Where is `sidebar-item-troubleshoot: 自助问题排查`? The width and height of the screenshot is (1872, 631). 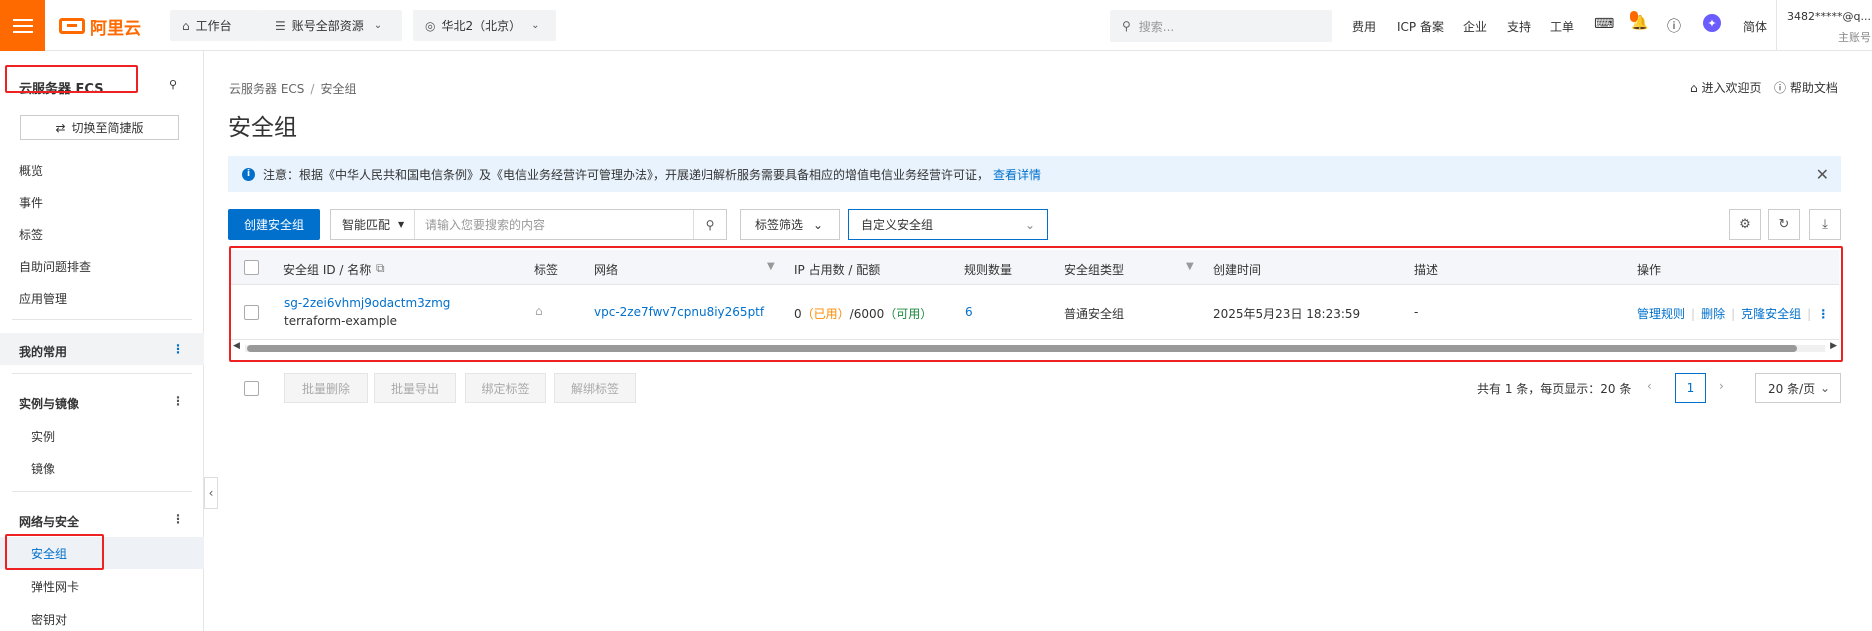 sidebar-item-troubleshoot: 自助问题排查 is located at coordinates (55, 266).